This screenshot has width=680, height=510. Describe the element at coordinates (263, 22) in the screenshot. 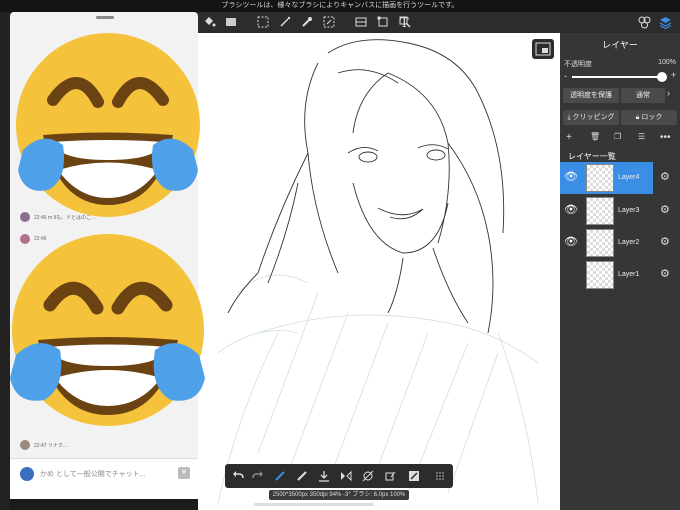

I see `select-icon` at that location.